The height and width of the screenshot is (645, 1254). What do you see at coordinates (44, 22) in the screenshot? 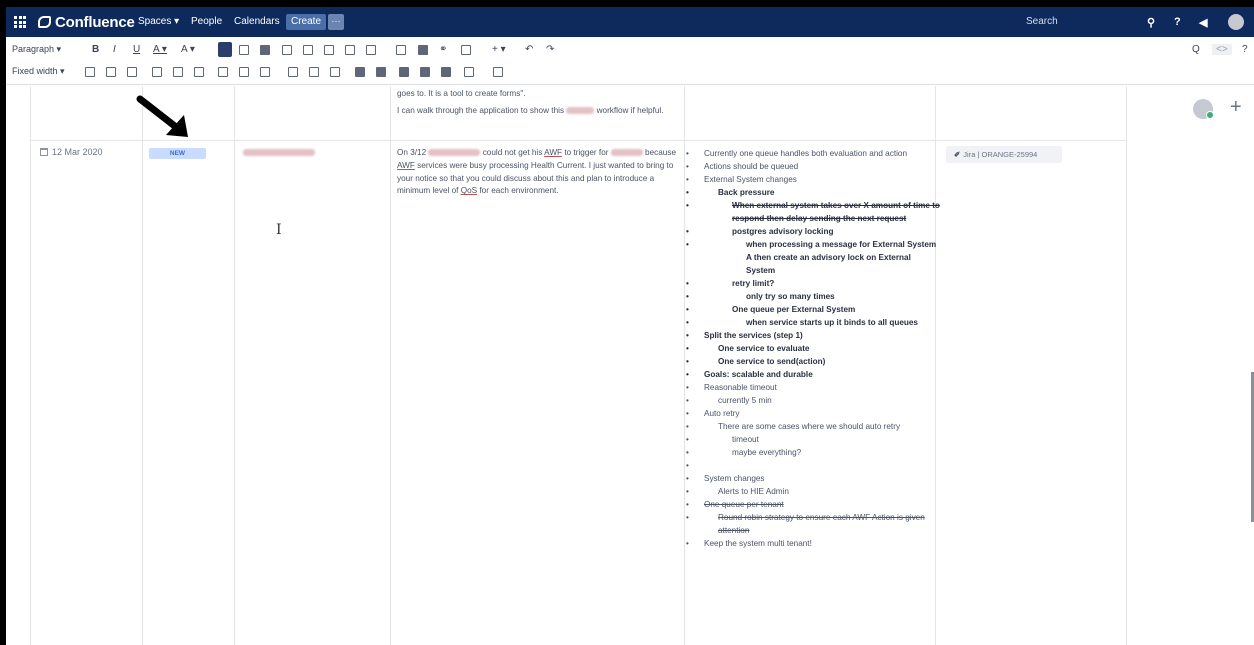
I see `confluence-logo-icon` at bounding box center [44, 22].